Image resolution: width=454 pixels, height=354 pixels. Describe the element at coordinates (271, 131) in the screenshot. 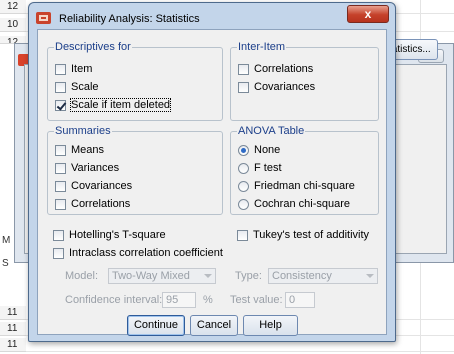

I see `anova-legend: ANOVA Table` at that location.